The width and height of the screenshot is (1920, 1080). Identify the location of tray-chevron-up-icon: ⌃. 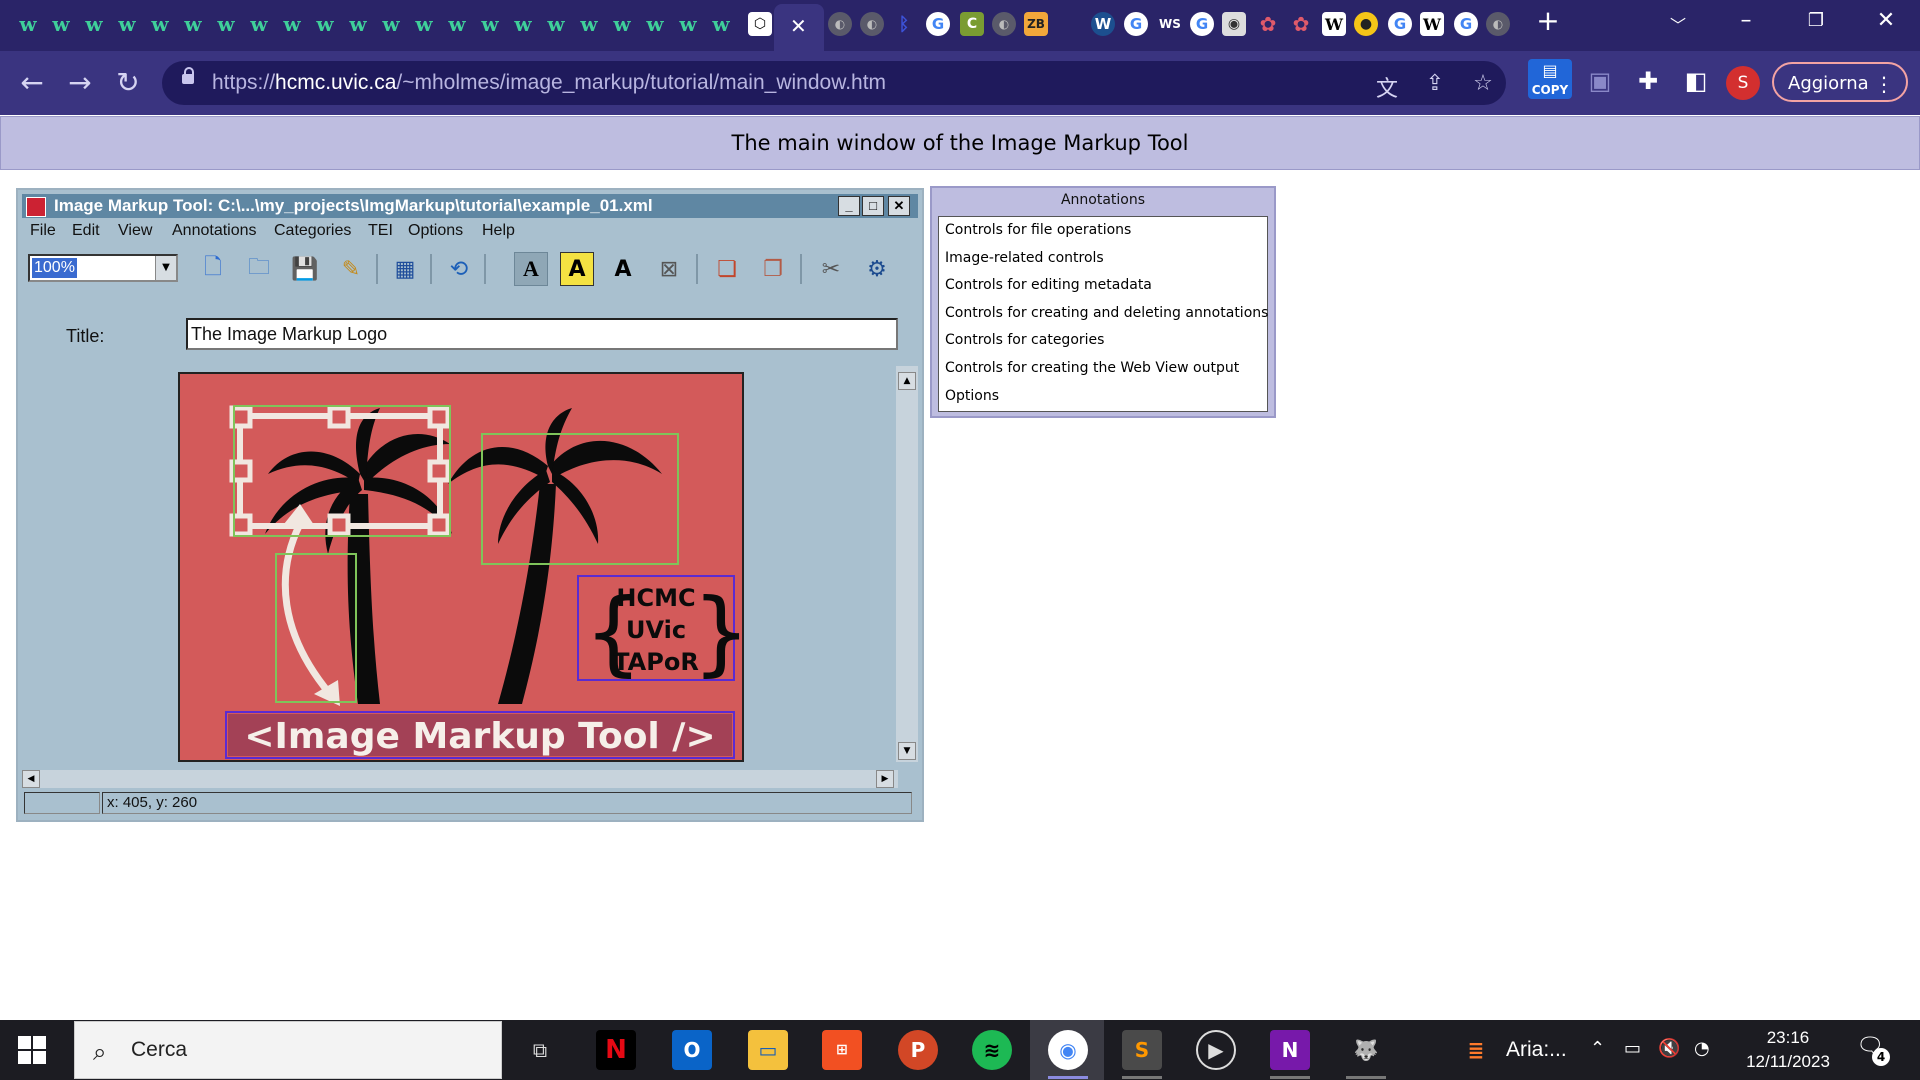
(1597, 1048).